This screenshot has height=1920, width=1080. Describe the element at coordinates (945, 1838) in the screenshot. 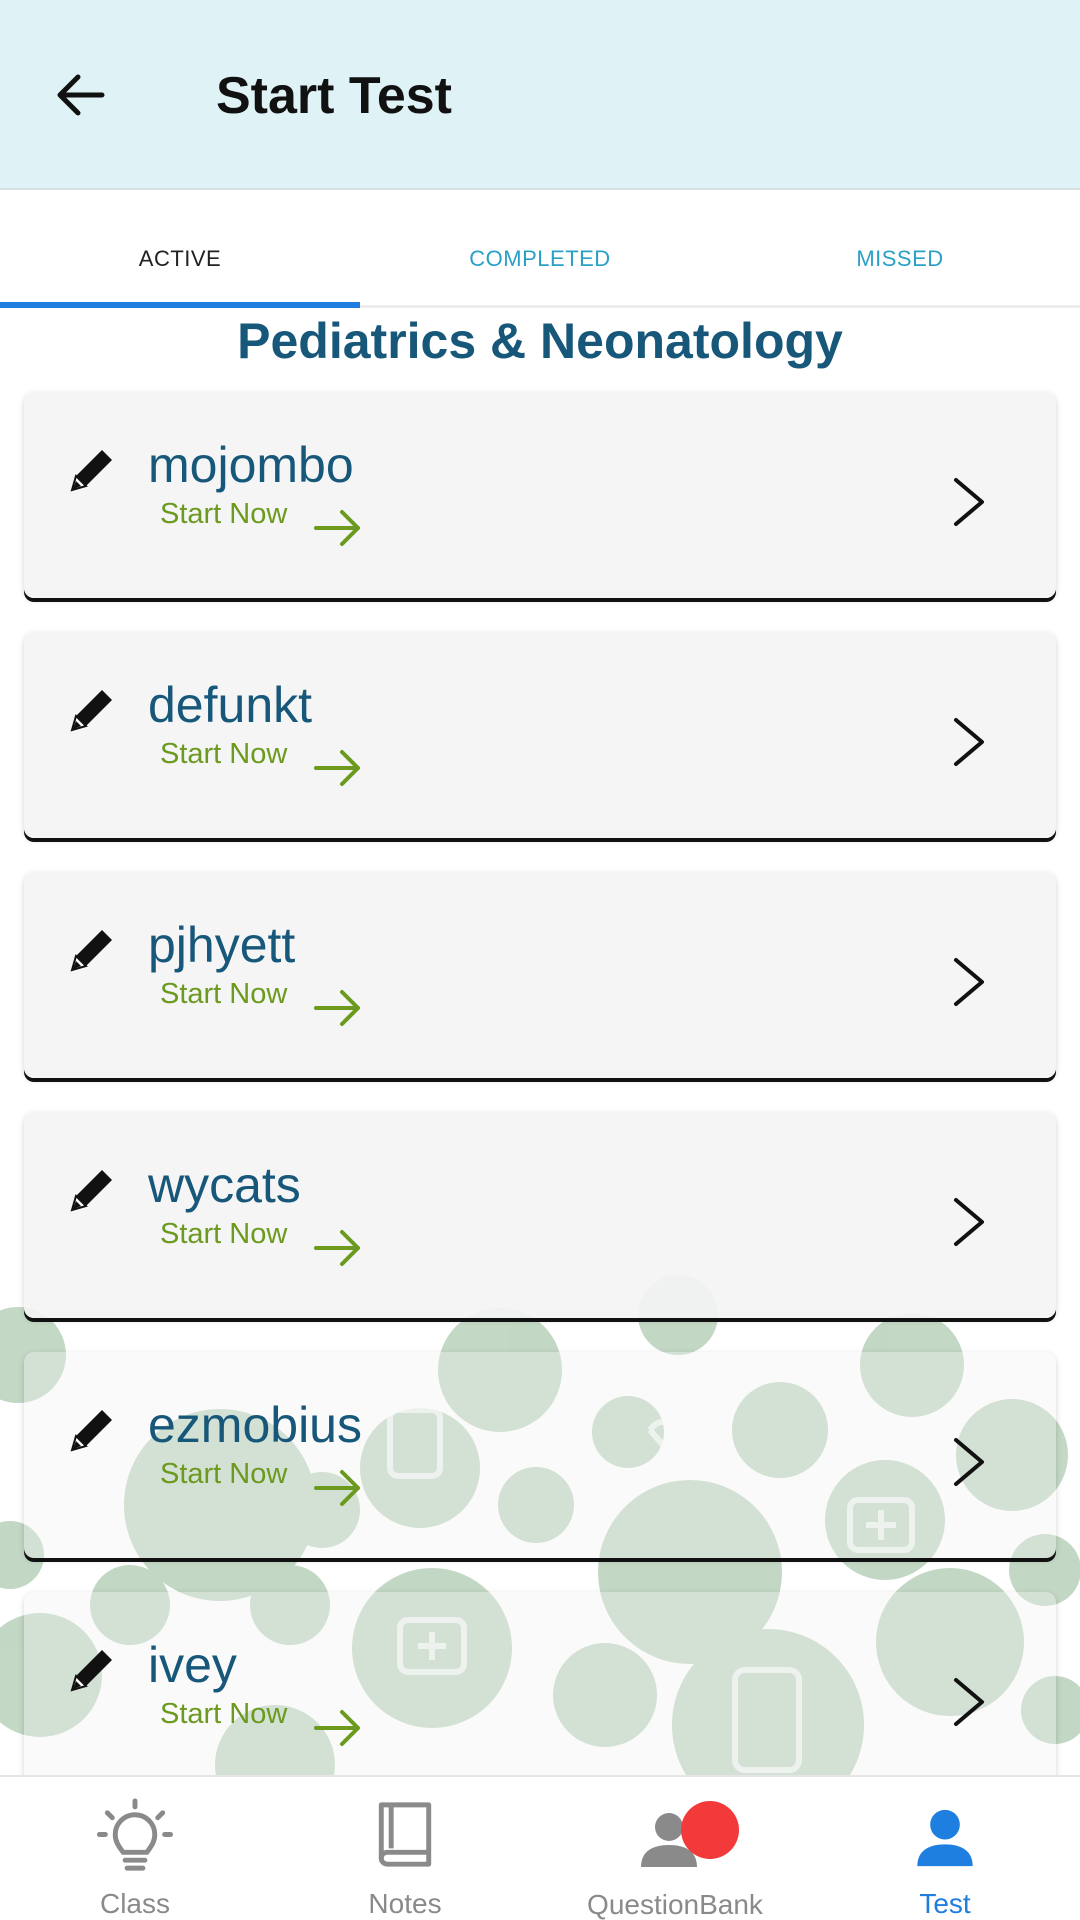

I see `person-icon` at that location.